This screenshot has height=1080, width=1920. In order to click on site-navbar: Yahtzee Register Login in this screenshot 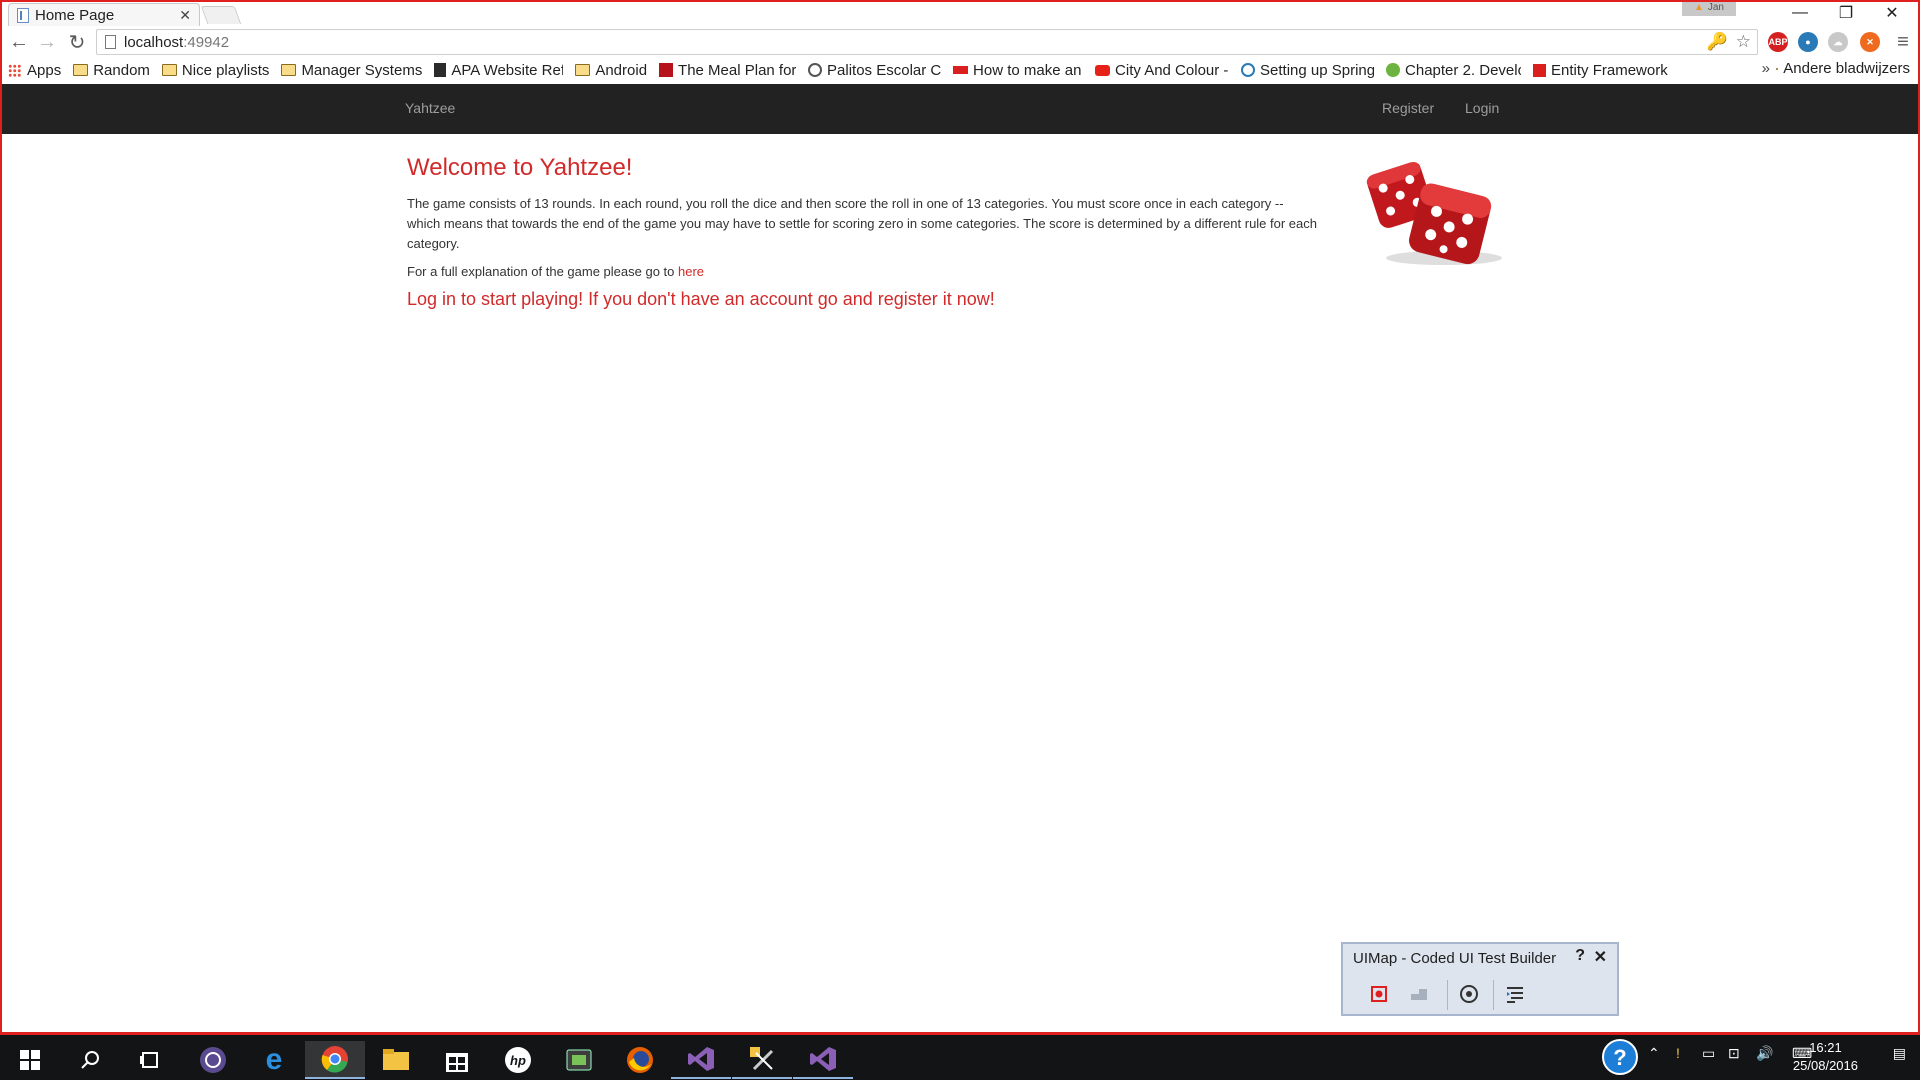, I will do `click(960, 109)`.